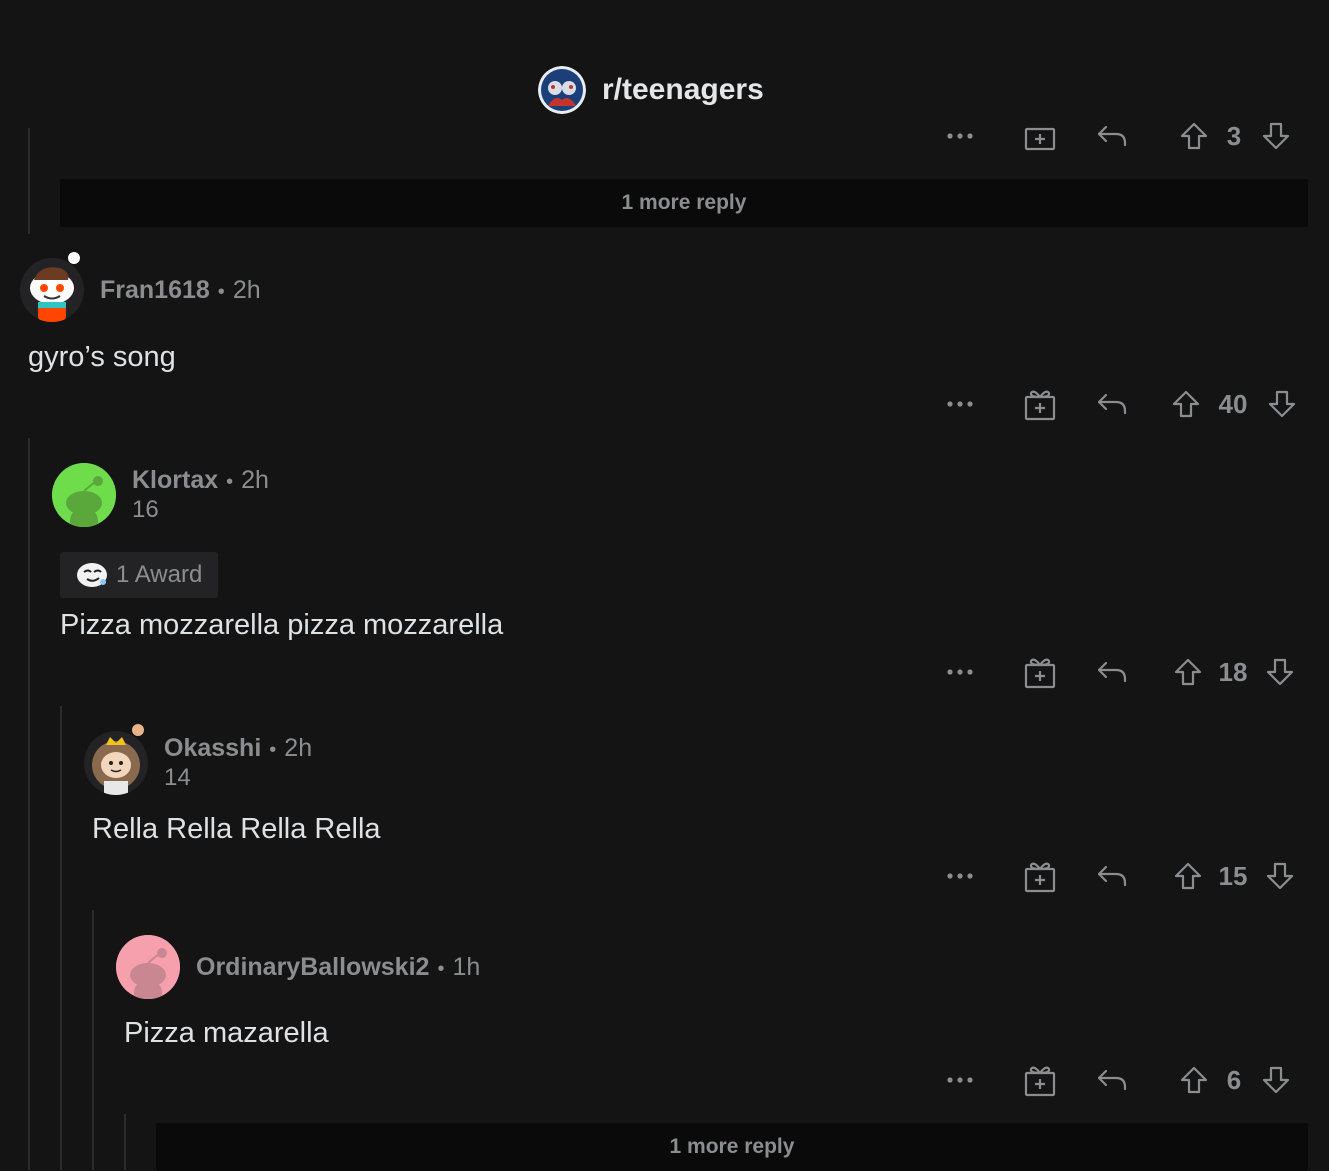 This screenshot has width=1329, height=1171. I want to click on subreddit-header: r/teenagers, so click(651, 90).